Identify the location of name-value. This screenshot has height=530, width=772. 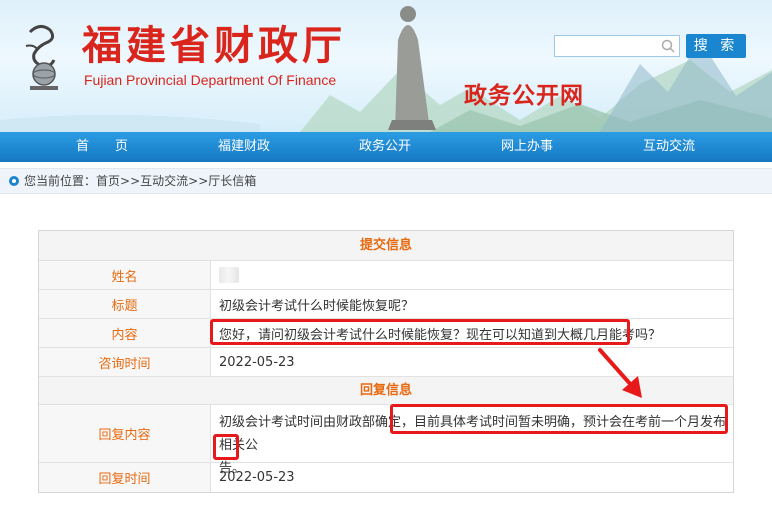
(472, 275).